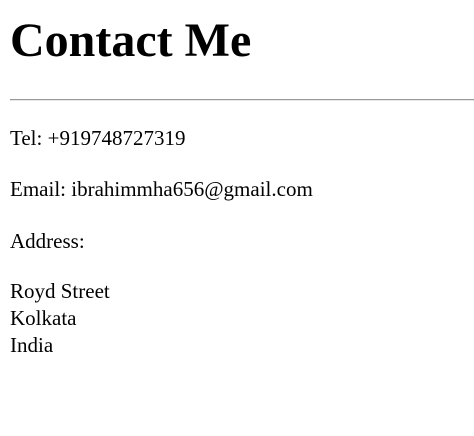 The image size is (474, 436). What do you see at coordinates (43, 318) in the screenshot?
I see `address-city: Kolkata` at bounding box center [43, 318].